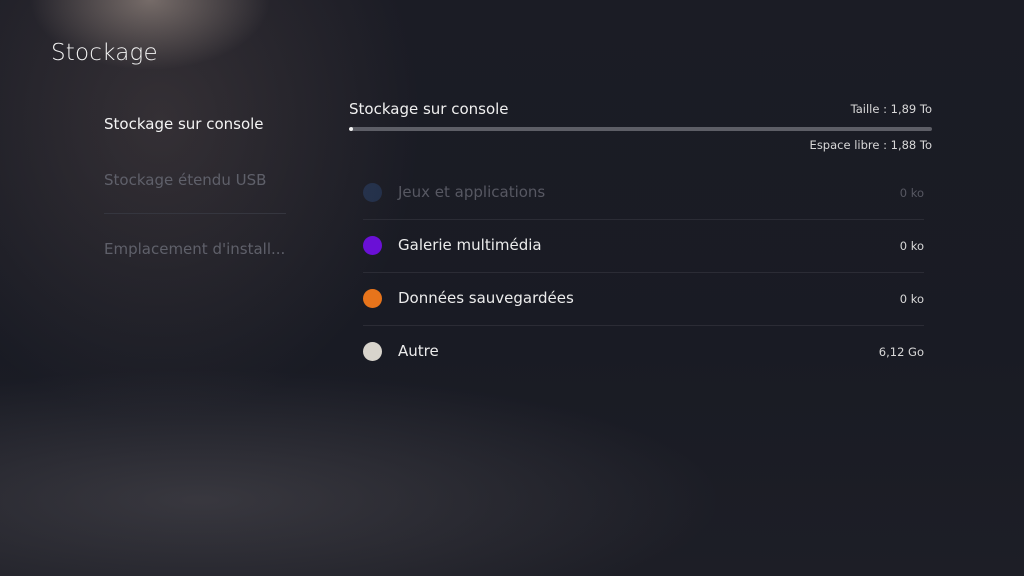 This screenshot has width=1024, height=576. What do you see at coordinates (486, 298) in the screenshot?
I see `category-label: Données sauvegardées` at bounding box center [486, 298].